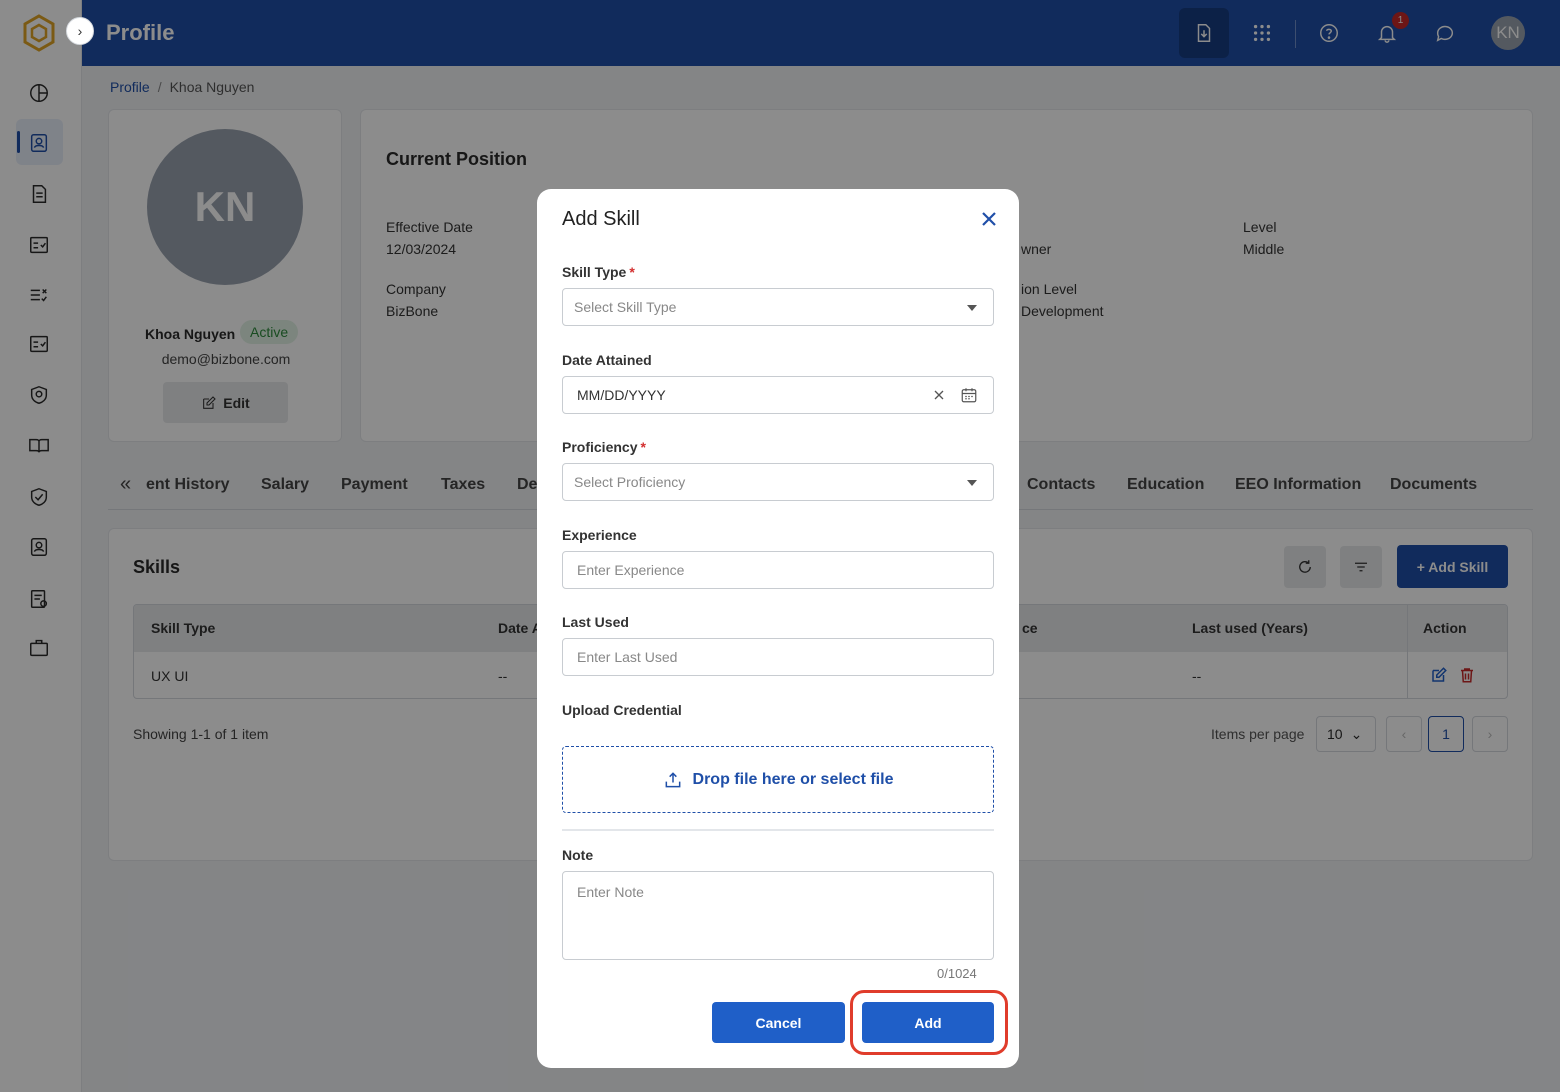 The width and height of the screenshot is (1560, 1092). I want to click on note-placeholder: Enter Note, so click(610, 892).